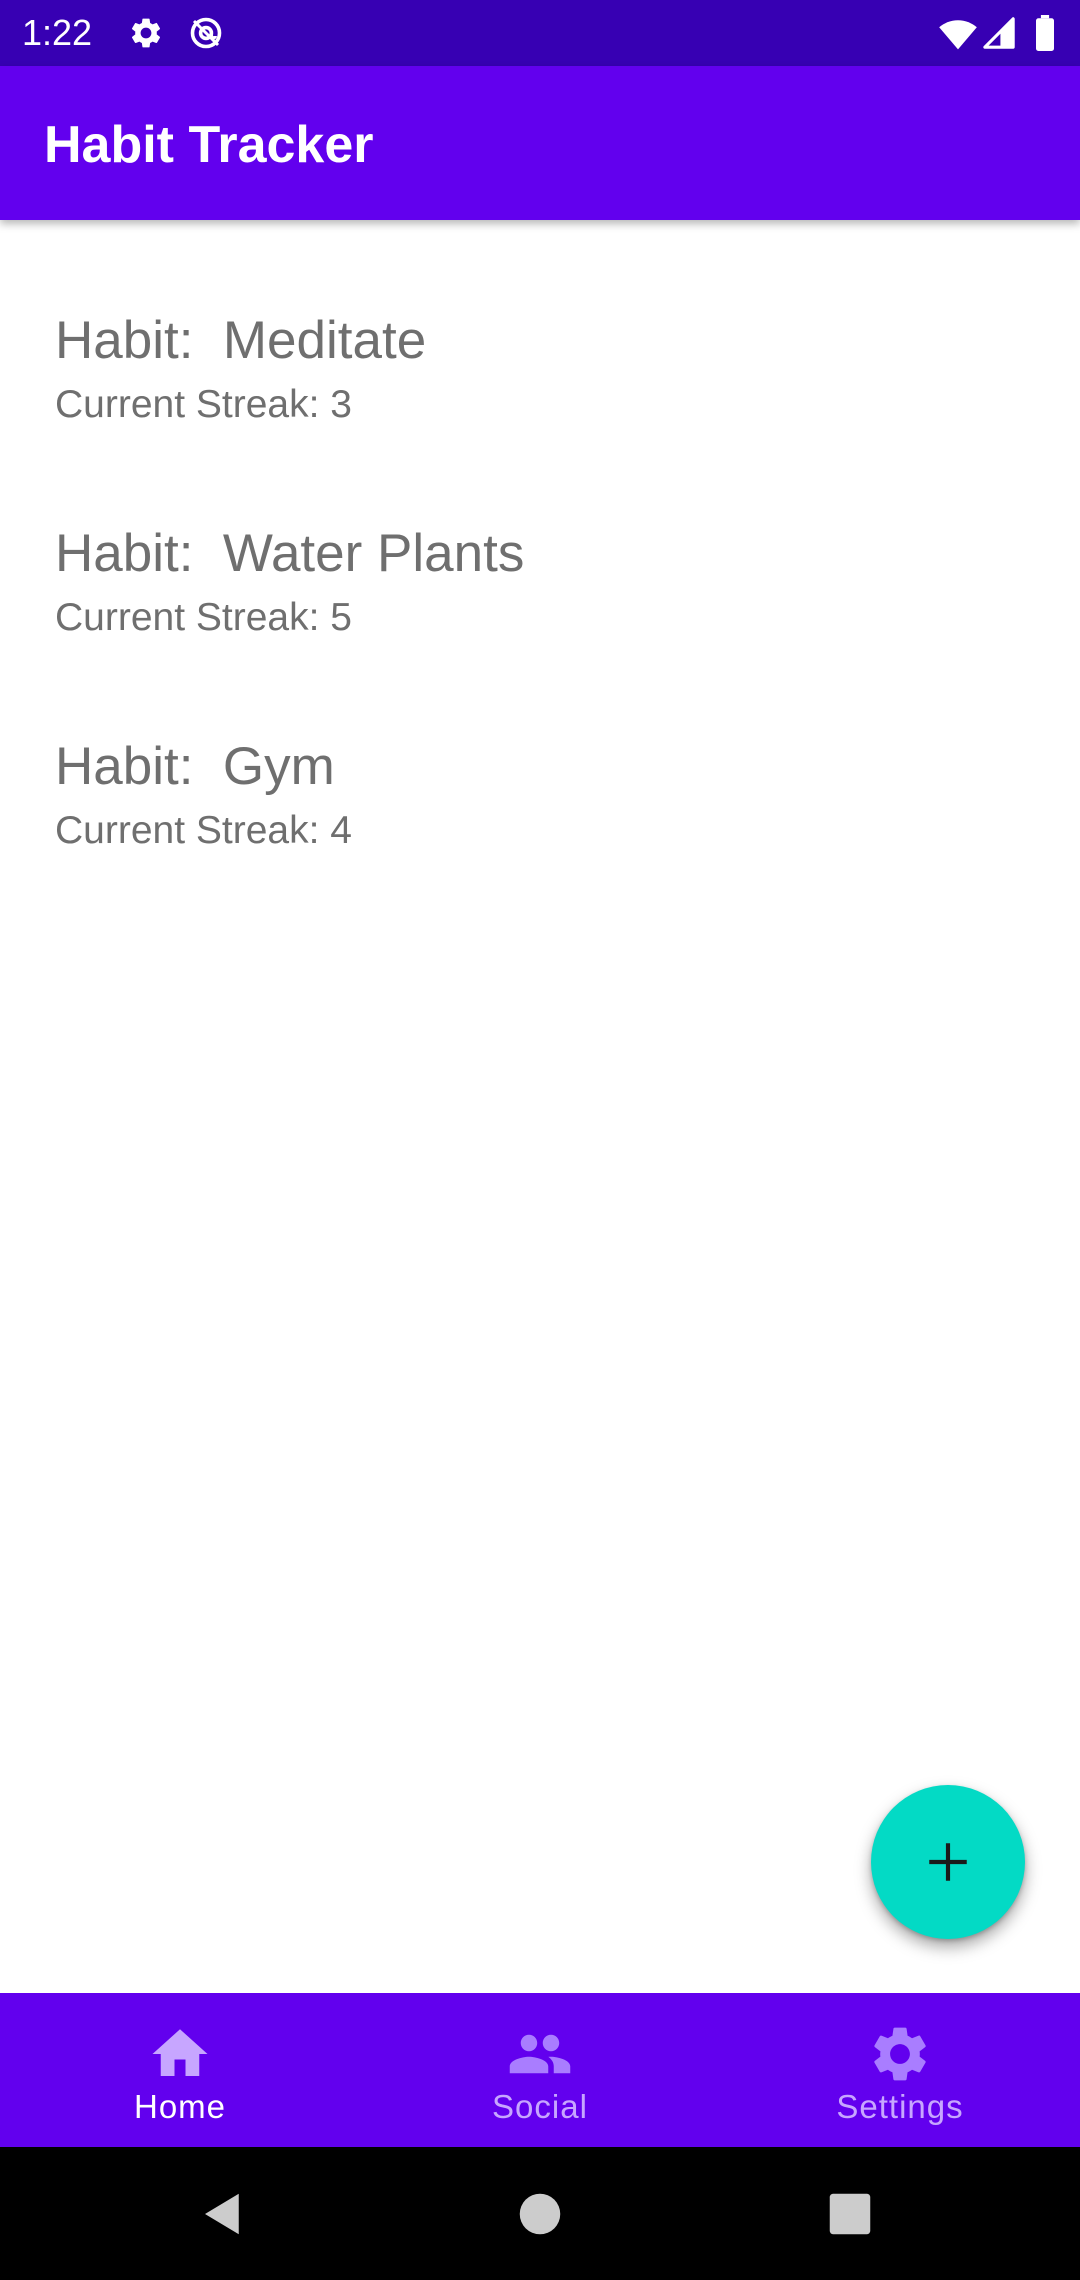 Image resolution: width=1080 pixels, height=2280 pixels. What do you see at coordinates (900, 2106) in the screenshot?
I see `nav-label-settings: Settings` at bounding box center [900, 2106].